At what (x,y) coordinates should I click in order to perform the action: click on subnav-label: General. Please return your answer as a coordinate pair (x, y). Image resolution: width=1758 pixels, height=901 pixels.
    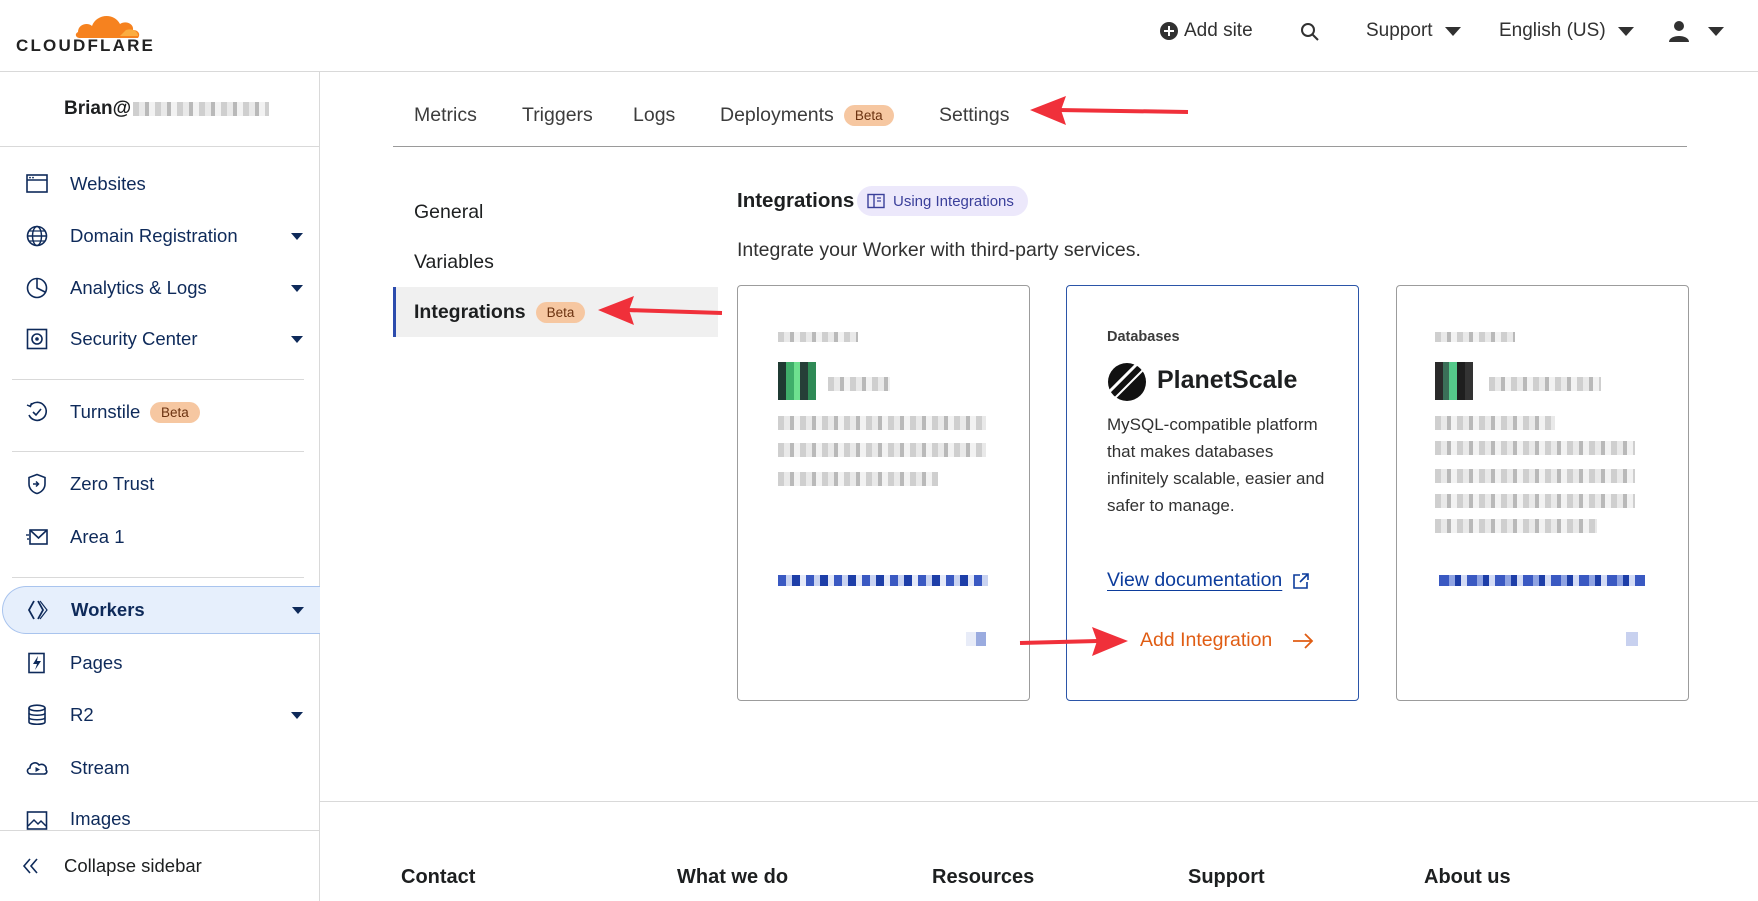
    Looking at the image, I should click on (449, 211).